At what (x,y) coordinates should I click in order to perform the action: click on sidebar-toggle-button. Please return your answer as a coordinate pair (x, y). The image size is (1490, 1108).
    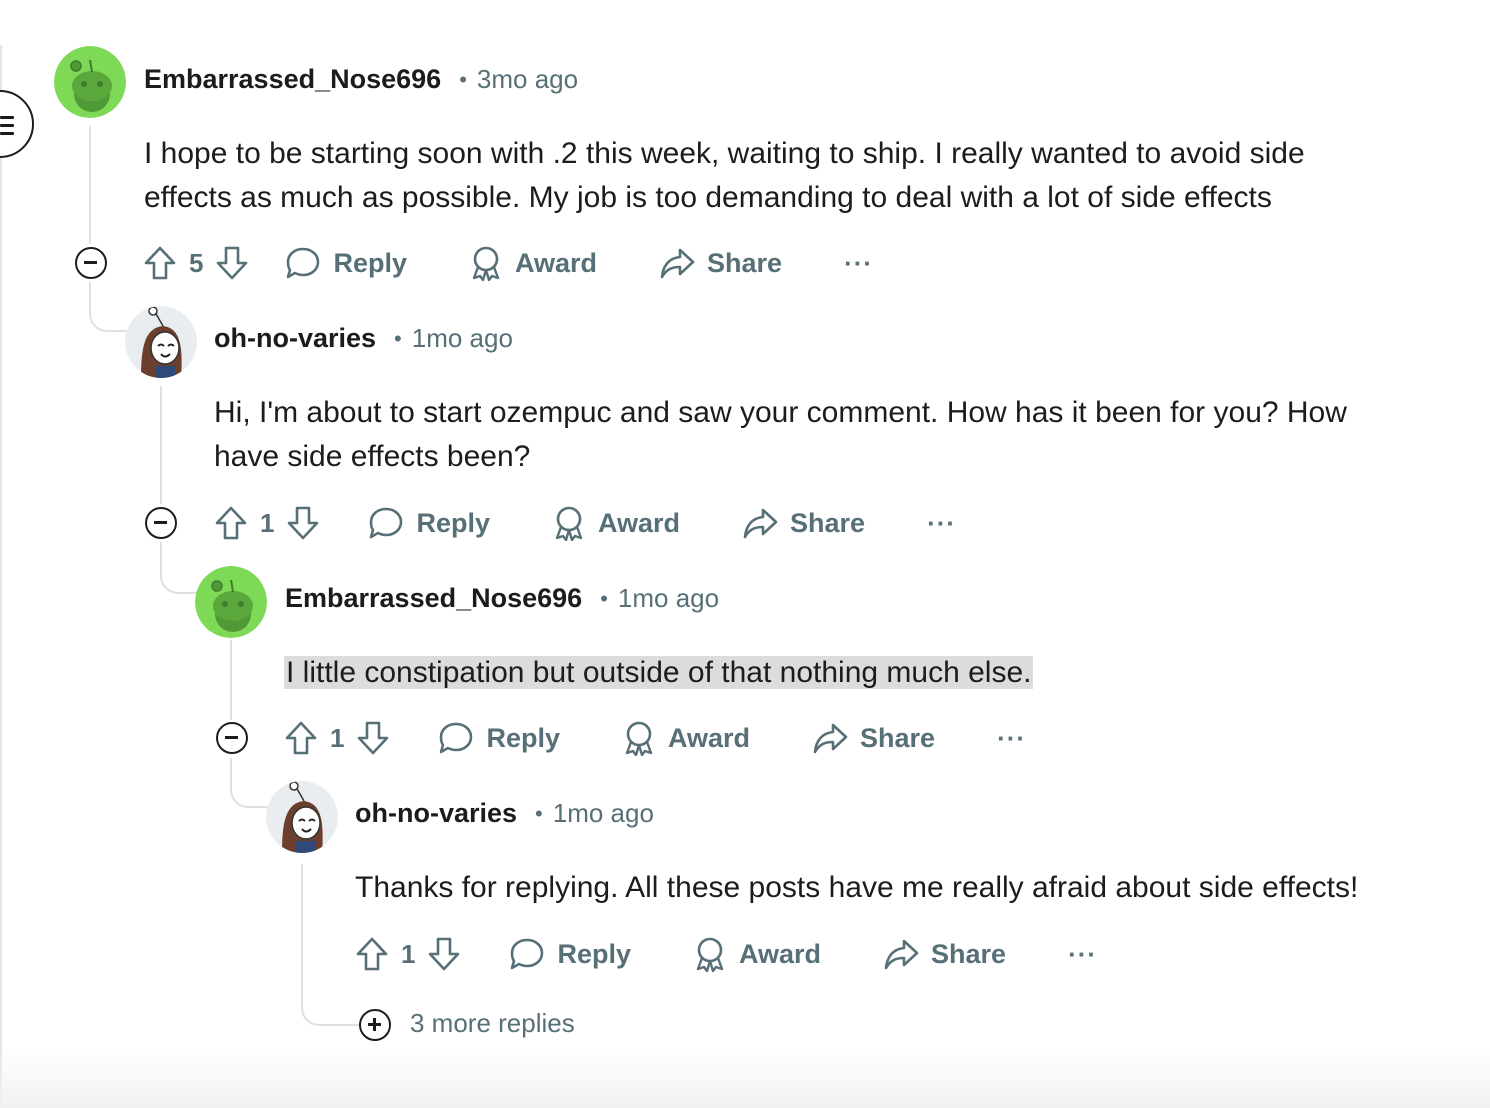
    Looking at the image, I should click on (17, 124).